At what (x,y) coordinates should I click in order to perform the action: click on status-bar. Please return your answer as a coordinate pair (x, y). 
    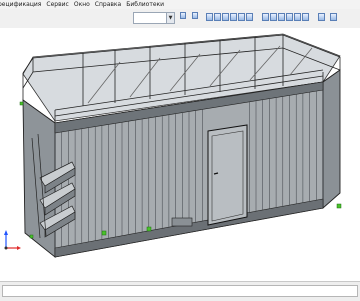
    Looking at the image, I should click on (180, 291).